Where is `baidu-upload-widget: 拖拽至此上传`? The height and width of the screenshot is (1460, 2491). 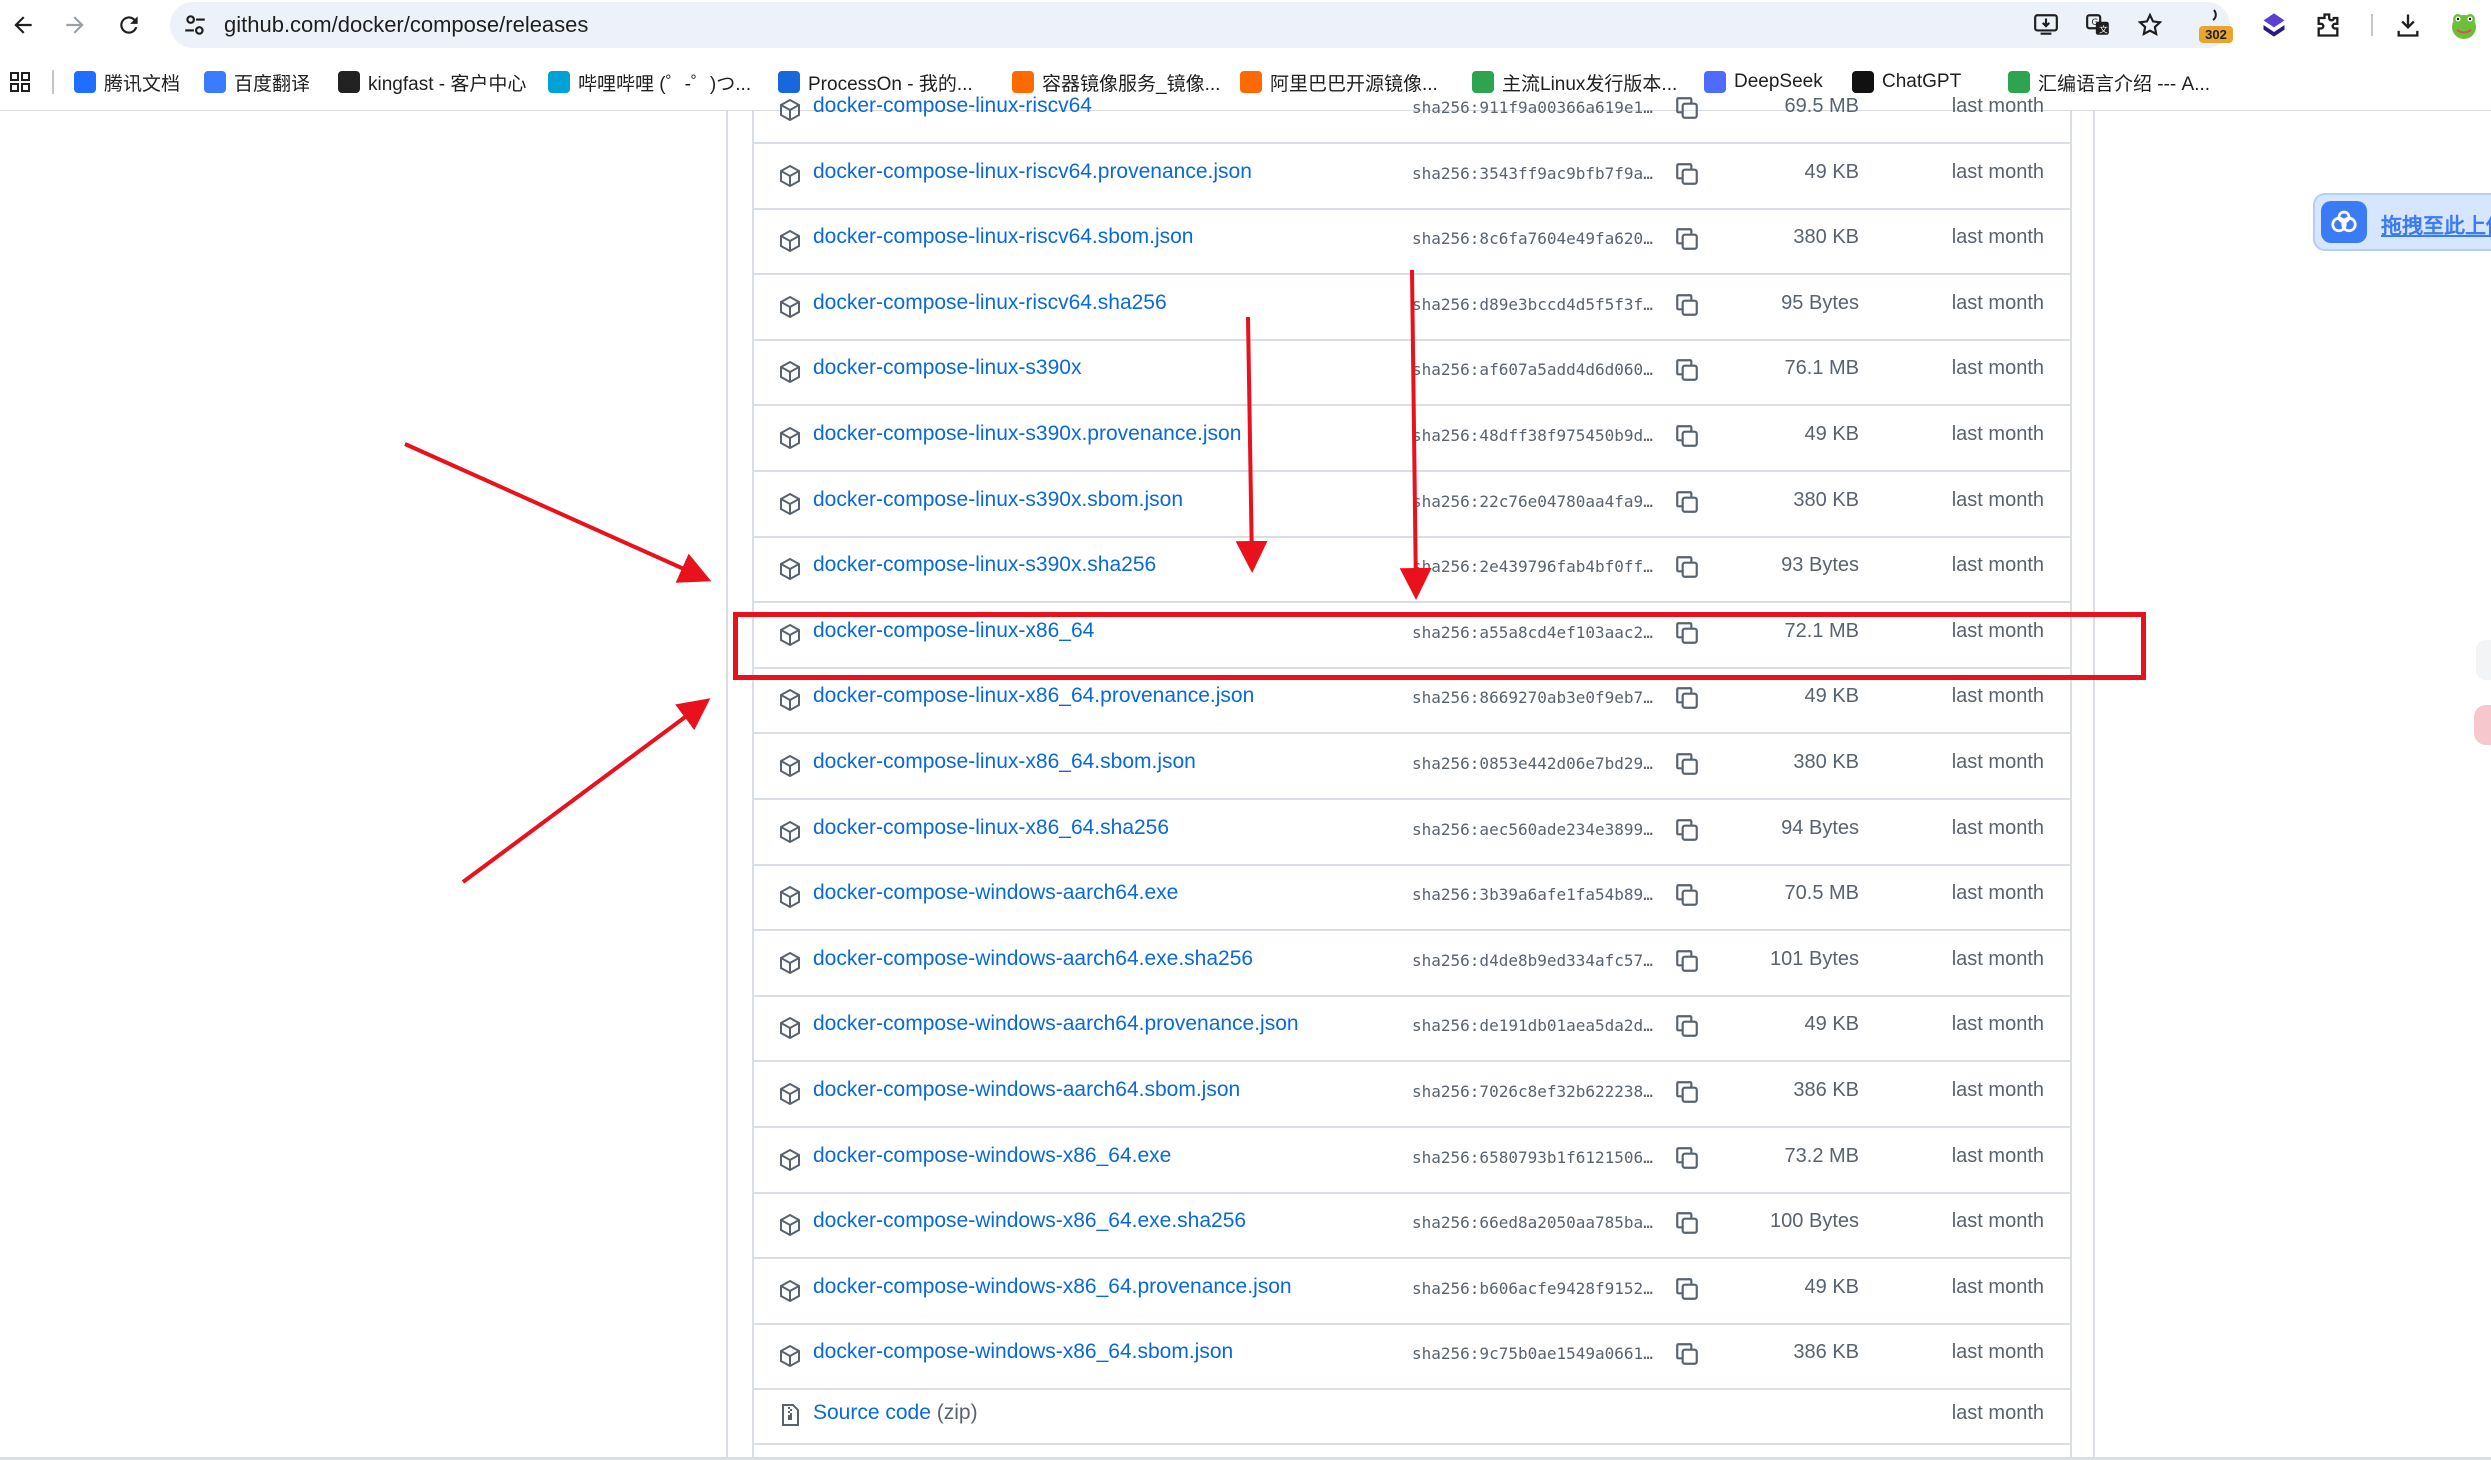
baidu-upload-widget: 拖拽至此上传 is located at coordinates (2402, 222).